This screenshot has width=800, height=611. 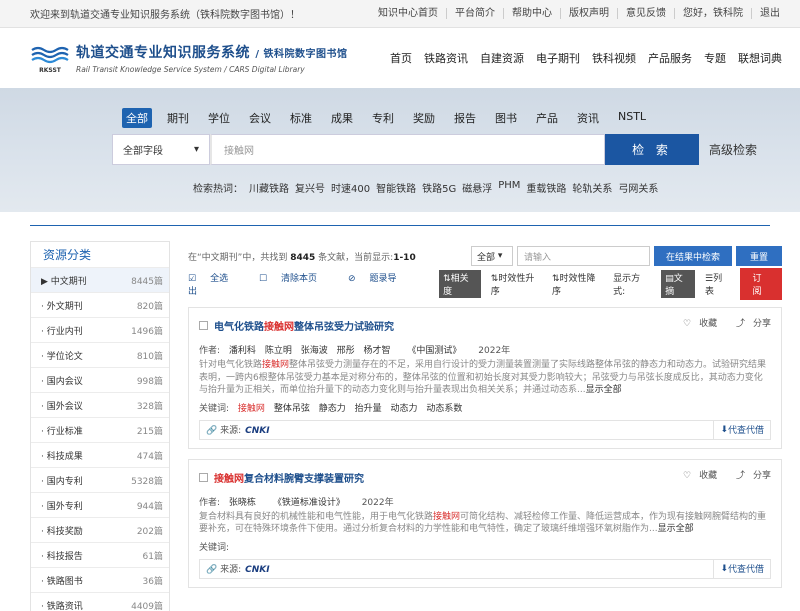 What do you see at coordinates (100, 329) in the screenshot?
I see `sidebar-item-internal-journal: · 行业内刊 1496篇` at bounding box center [100, 329].